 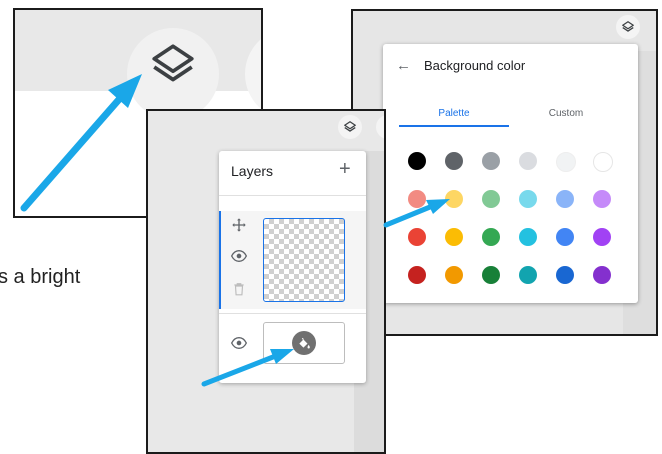 I want to click on arrow-to-fill-button, so click(x=247, y=368).